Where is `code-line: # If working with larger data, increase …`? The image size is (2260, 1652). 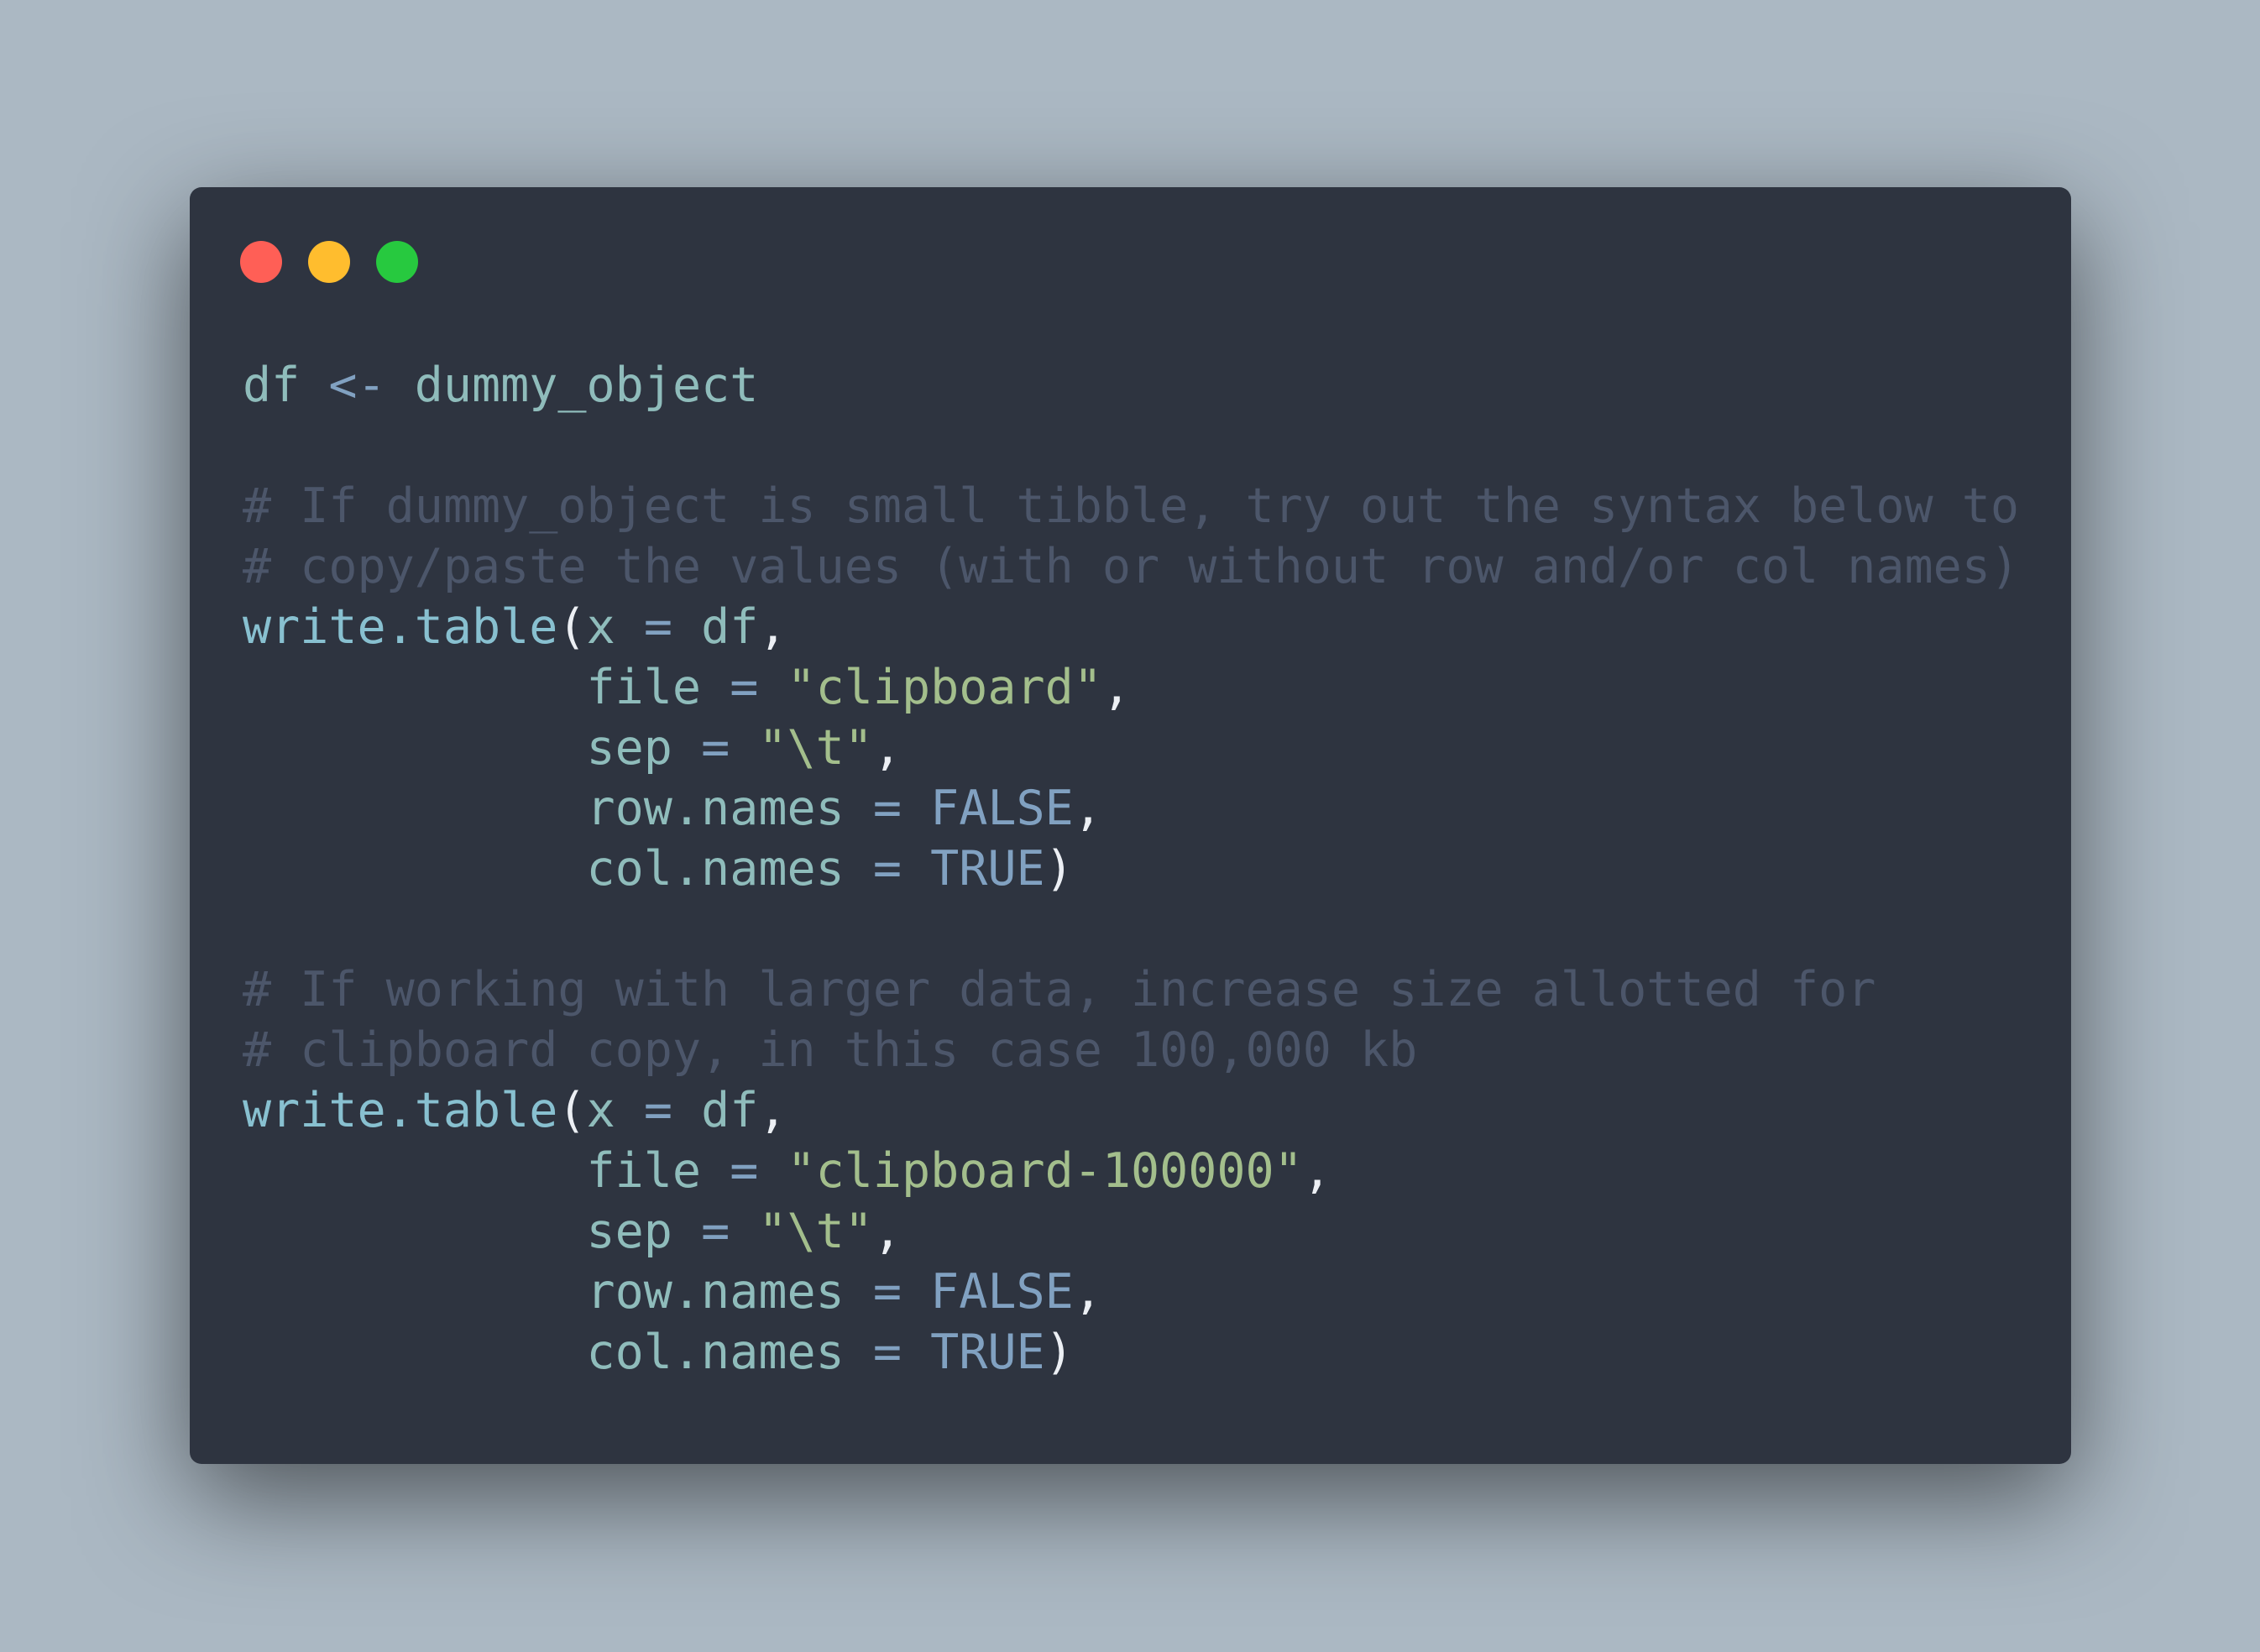
code-line: # If working with larger data, increase … is located at coordinates (1131, 989).